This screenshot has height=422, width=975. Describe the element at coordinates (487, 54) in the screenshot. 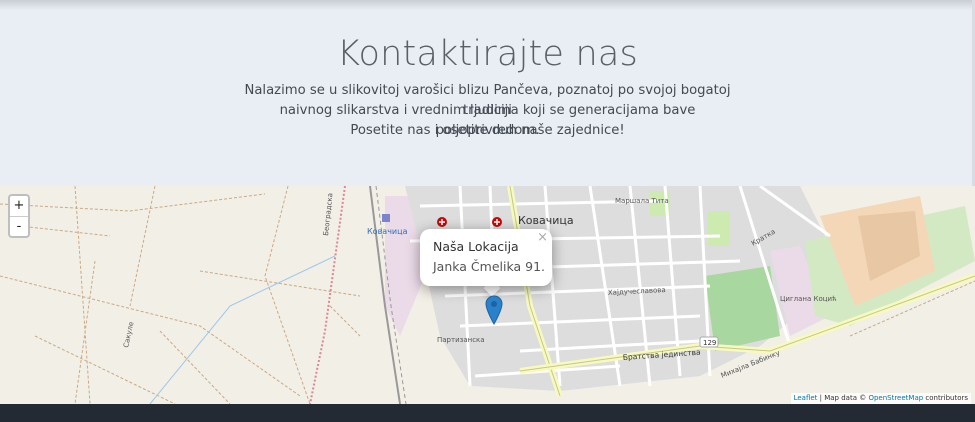

I see `page-title: Kontaktirajte nas` at that location.